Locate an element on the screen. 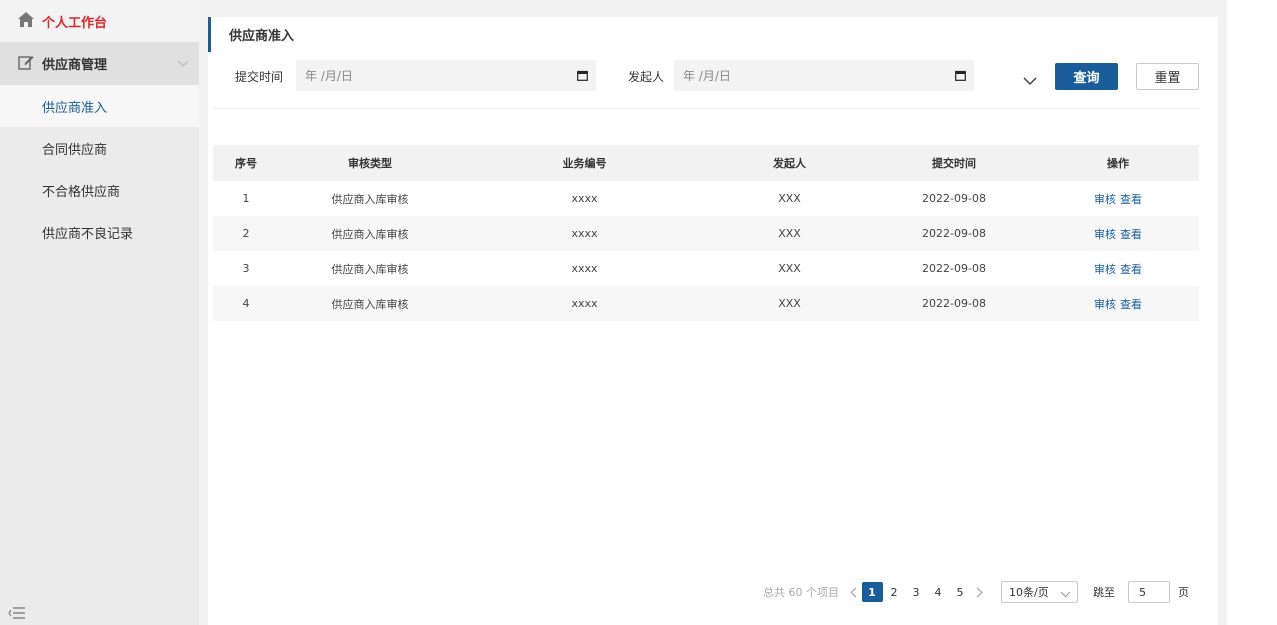 The width and height of the screenshot is (1277, 625). table-row: 2 供应商入库审核 xxxx XXX 2022-09-08 审核 查看 is located at coordinates (706, 233).